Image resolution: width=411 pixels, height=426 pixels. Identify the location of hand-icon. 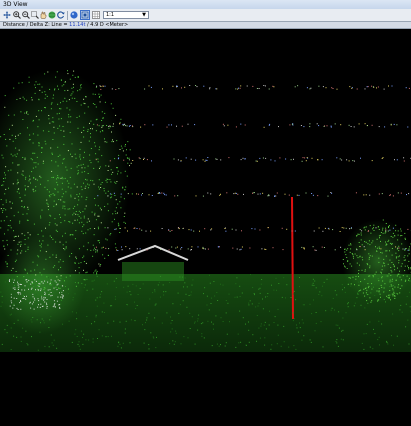
(43, 15).